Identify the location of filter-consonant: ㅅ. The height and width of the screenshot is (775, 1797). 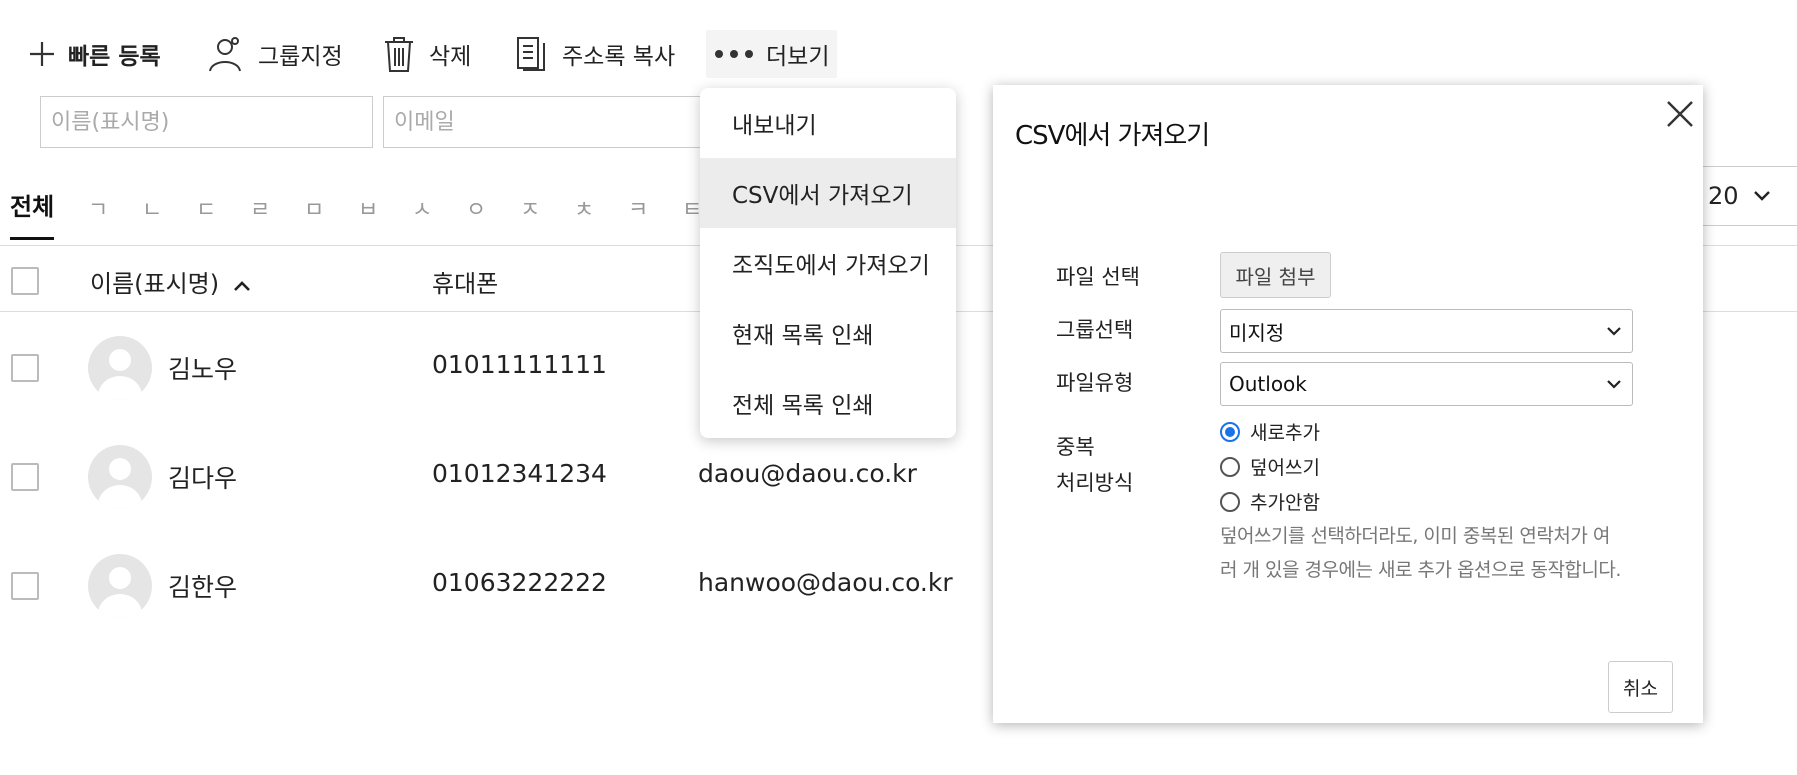
(422, 208).